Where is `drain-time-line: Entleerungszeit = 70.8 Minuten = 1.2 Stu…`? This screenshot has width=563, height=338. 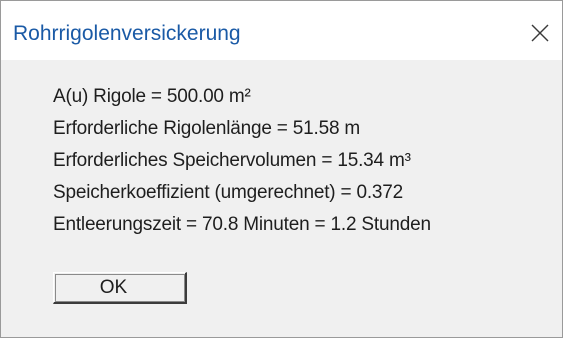
drain-time-line: Entleerungszeit = 70.8 Minuten = 1.2 Stu… is located at coordinates (242, 224).